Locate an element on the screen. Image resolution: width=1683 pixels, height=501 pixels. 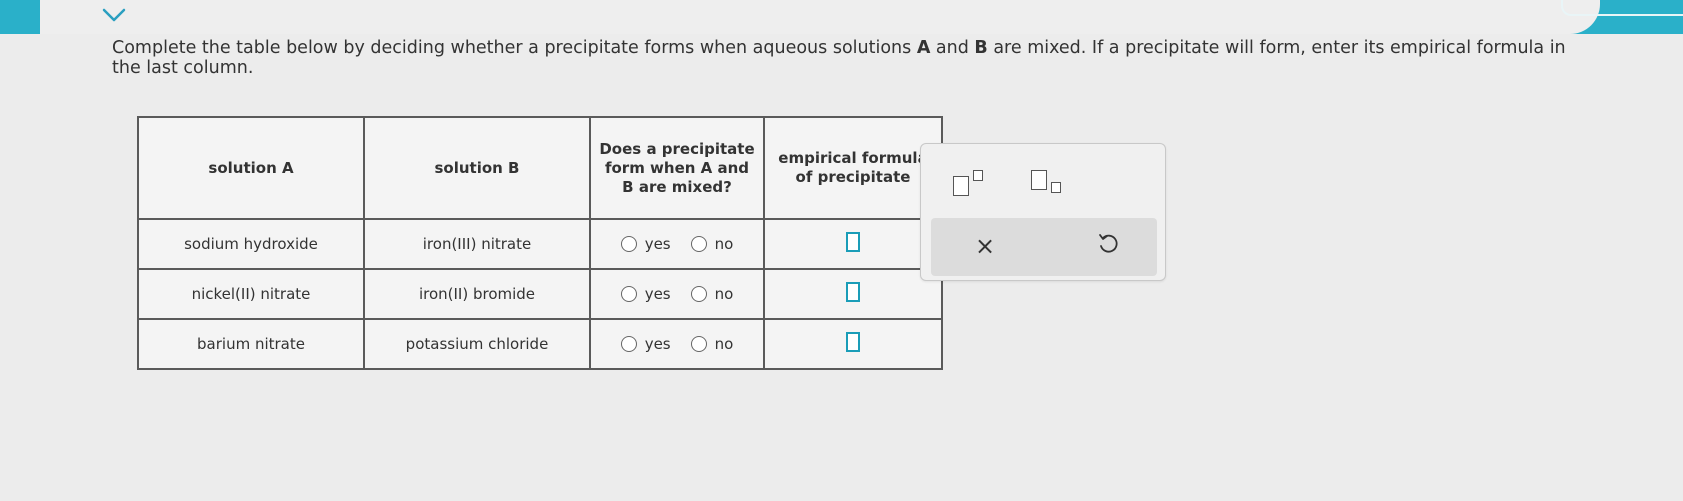
cell-solution-a: barium nitrate is located at coordinates (251, 344).